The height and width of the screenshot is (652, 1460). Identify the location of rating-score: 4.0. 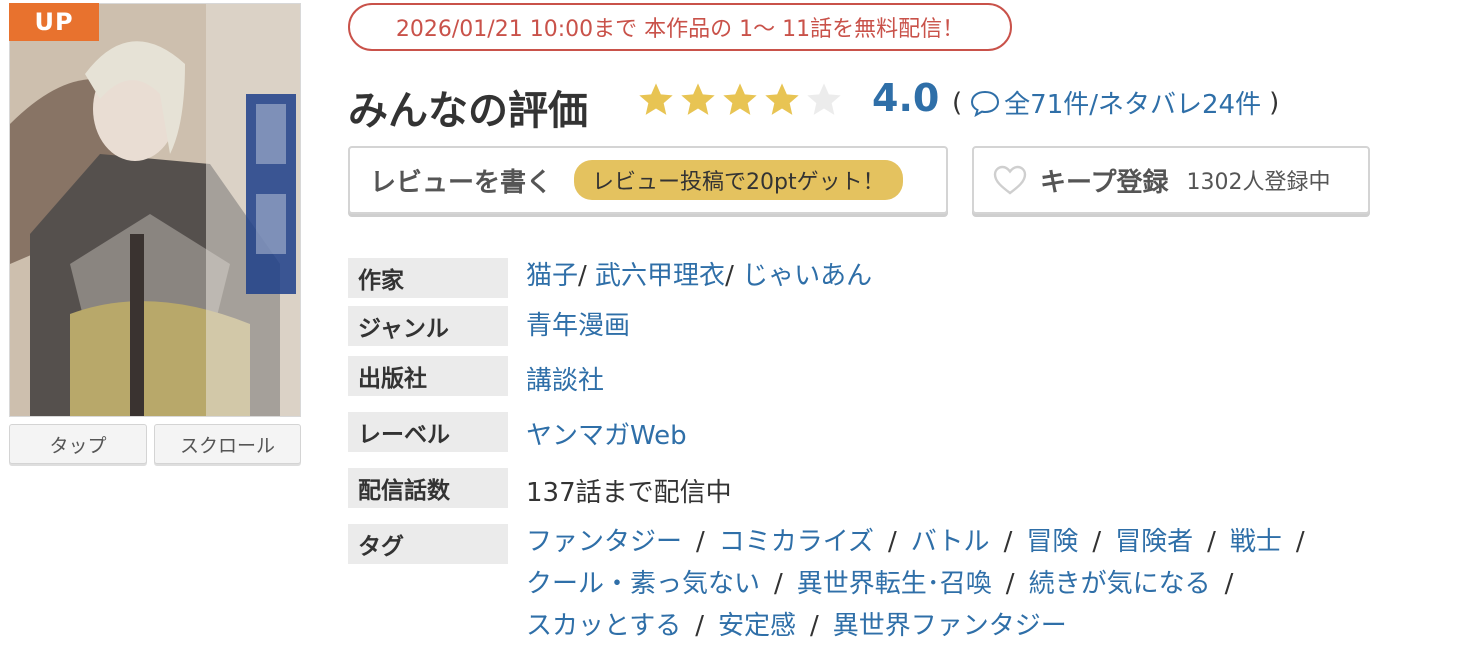
(906, 98).